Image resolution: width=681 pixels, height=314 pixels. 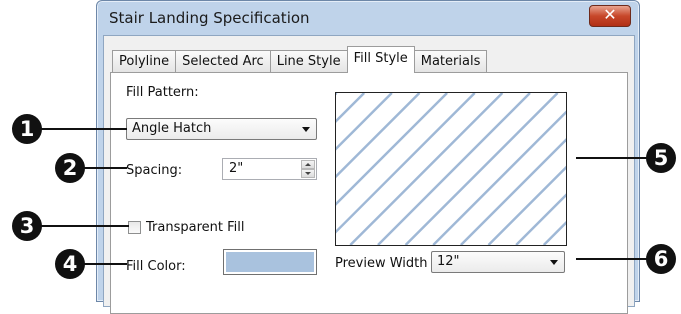 I want to click on callout-badge-3: 3, so click(x=27, y=226).